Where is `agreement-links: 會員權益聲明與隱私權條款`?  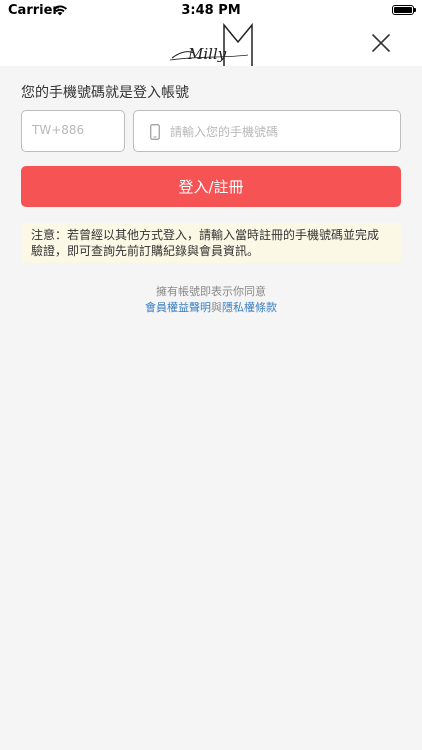
agreement-links: 會員權益聲明與隱私權條款 is located at coordinates (211, 308).